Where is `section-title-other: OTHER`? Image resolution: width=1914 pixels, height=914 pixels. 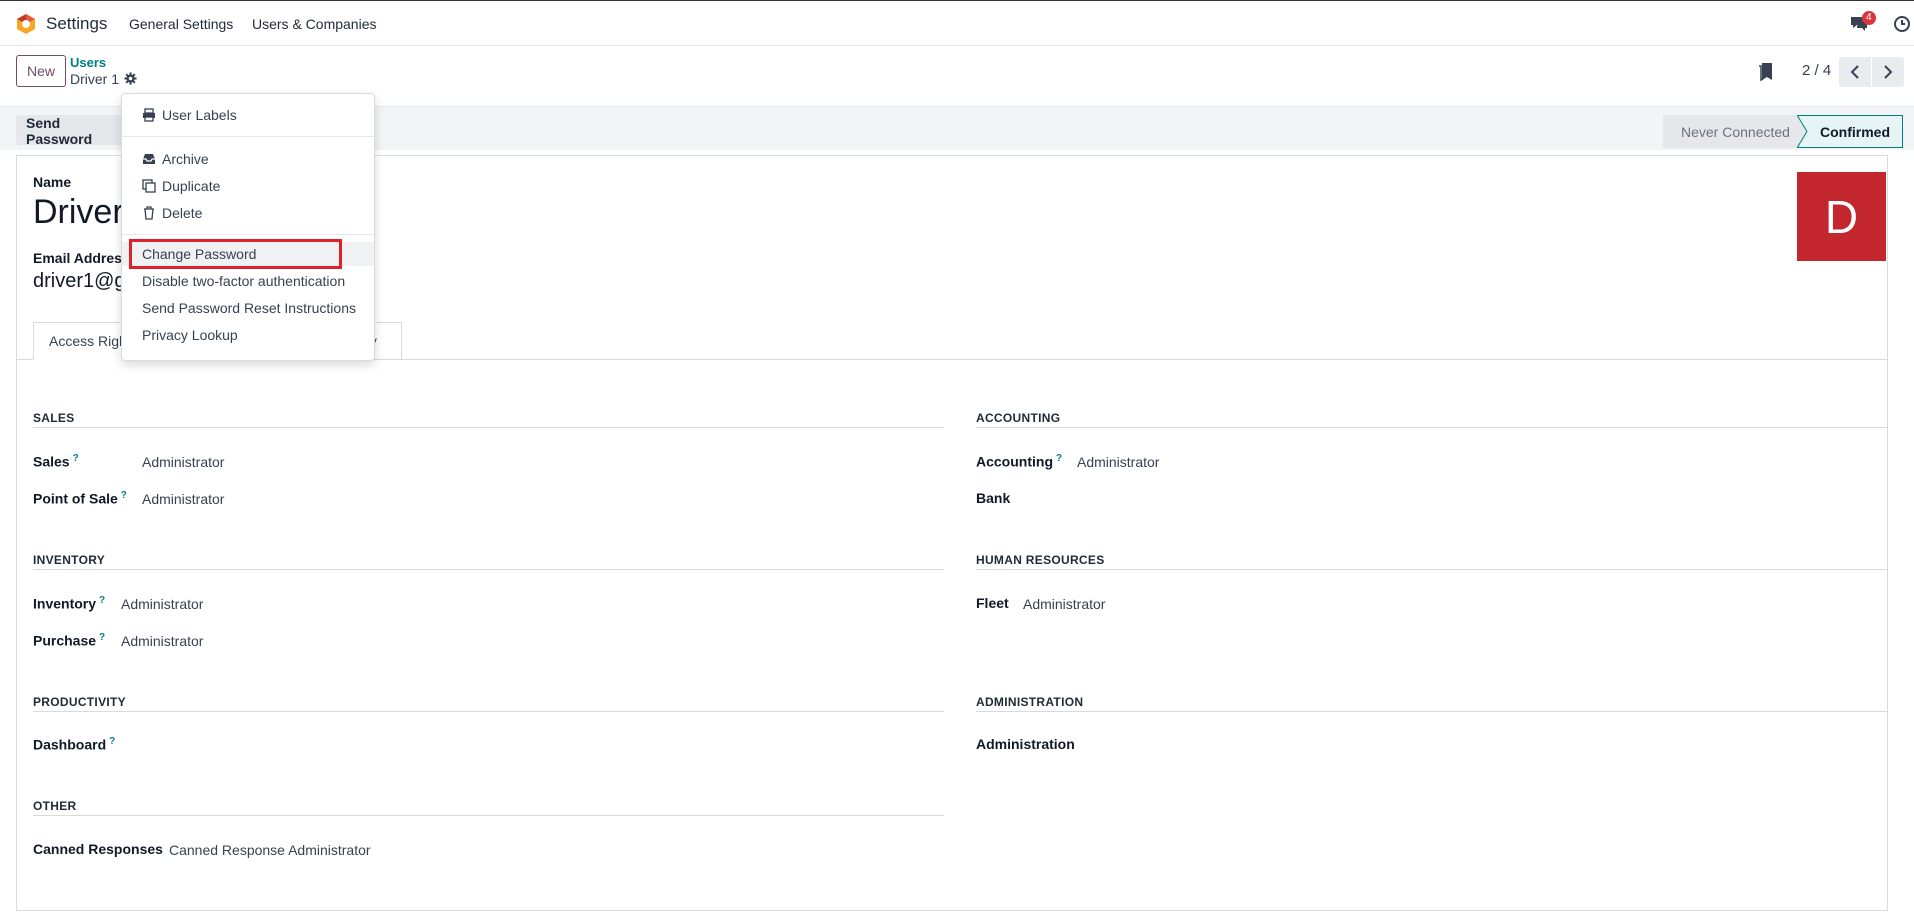 section-title-other: OTHER is located at coordinates (55, 806).